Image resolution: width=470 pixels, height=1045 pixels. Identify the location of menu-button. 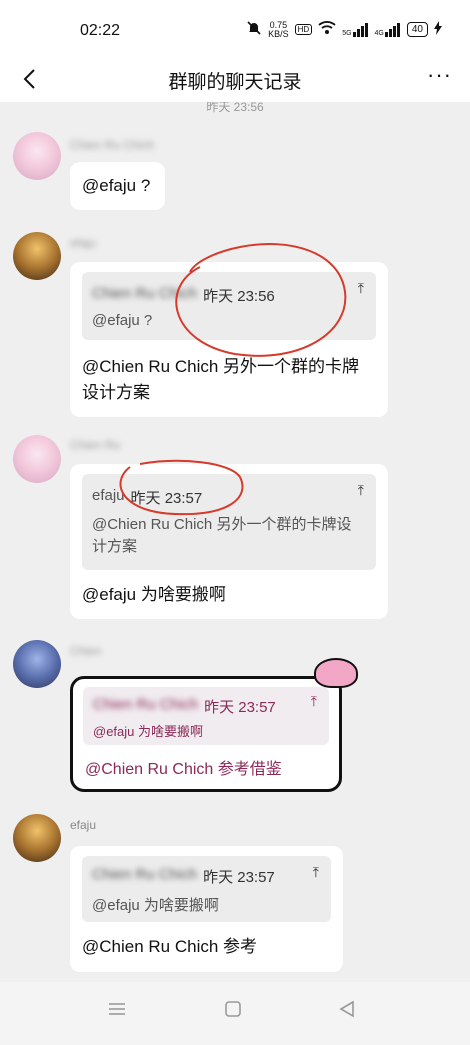
(117, 1011).